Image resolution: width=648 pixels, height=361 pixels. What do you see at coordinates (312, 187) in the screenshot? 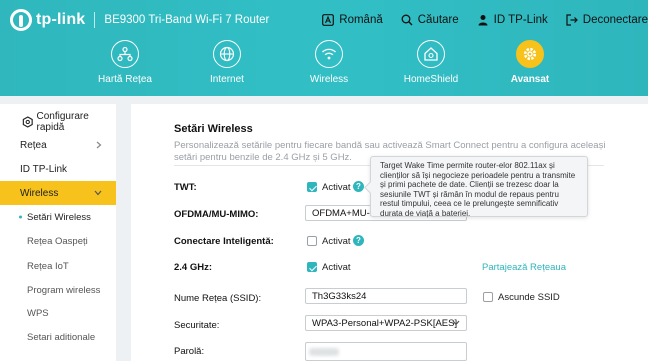
I see `twt-checkbox` at bounding box center [312, 187].